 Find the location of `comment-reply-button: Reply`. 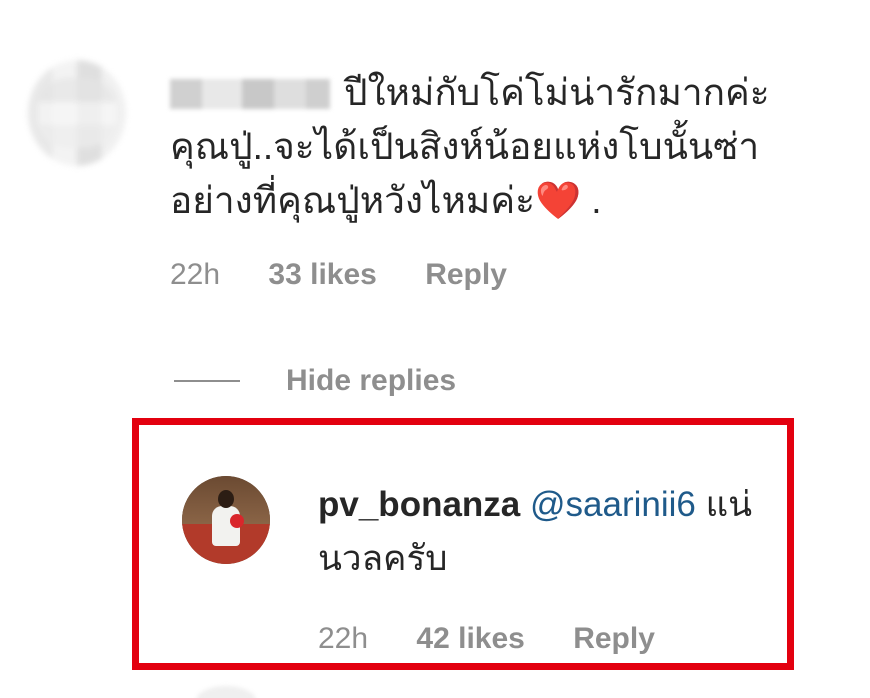

comment-reply-button: Reply is located at coordinates (466, 275).